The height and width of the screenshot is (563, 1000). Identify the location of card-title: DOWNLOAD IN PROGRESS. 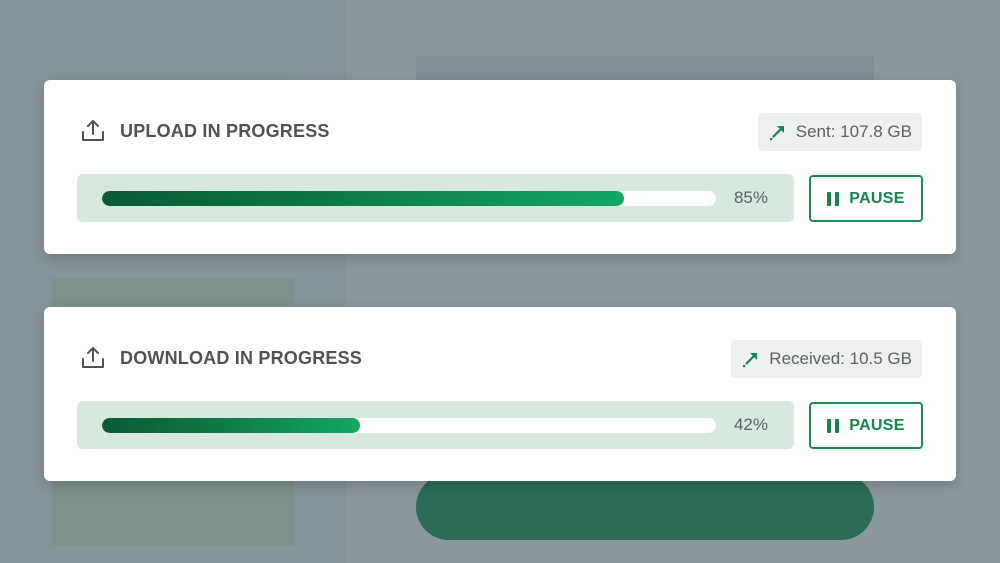
(241, 357).